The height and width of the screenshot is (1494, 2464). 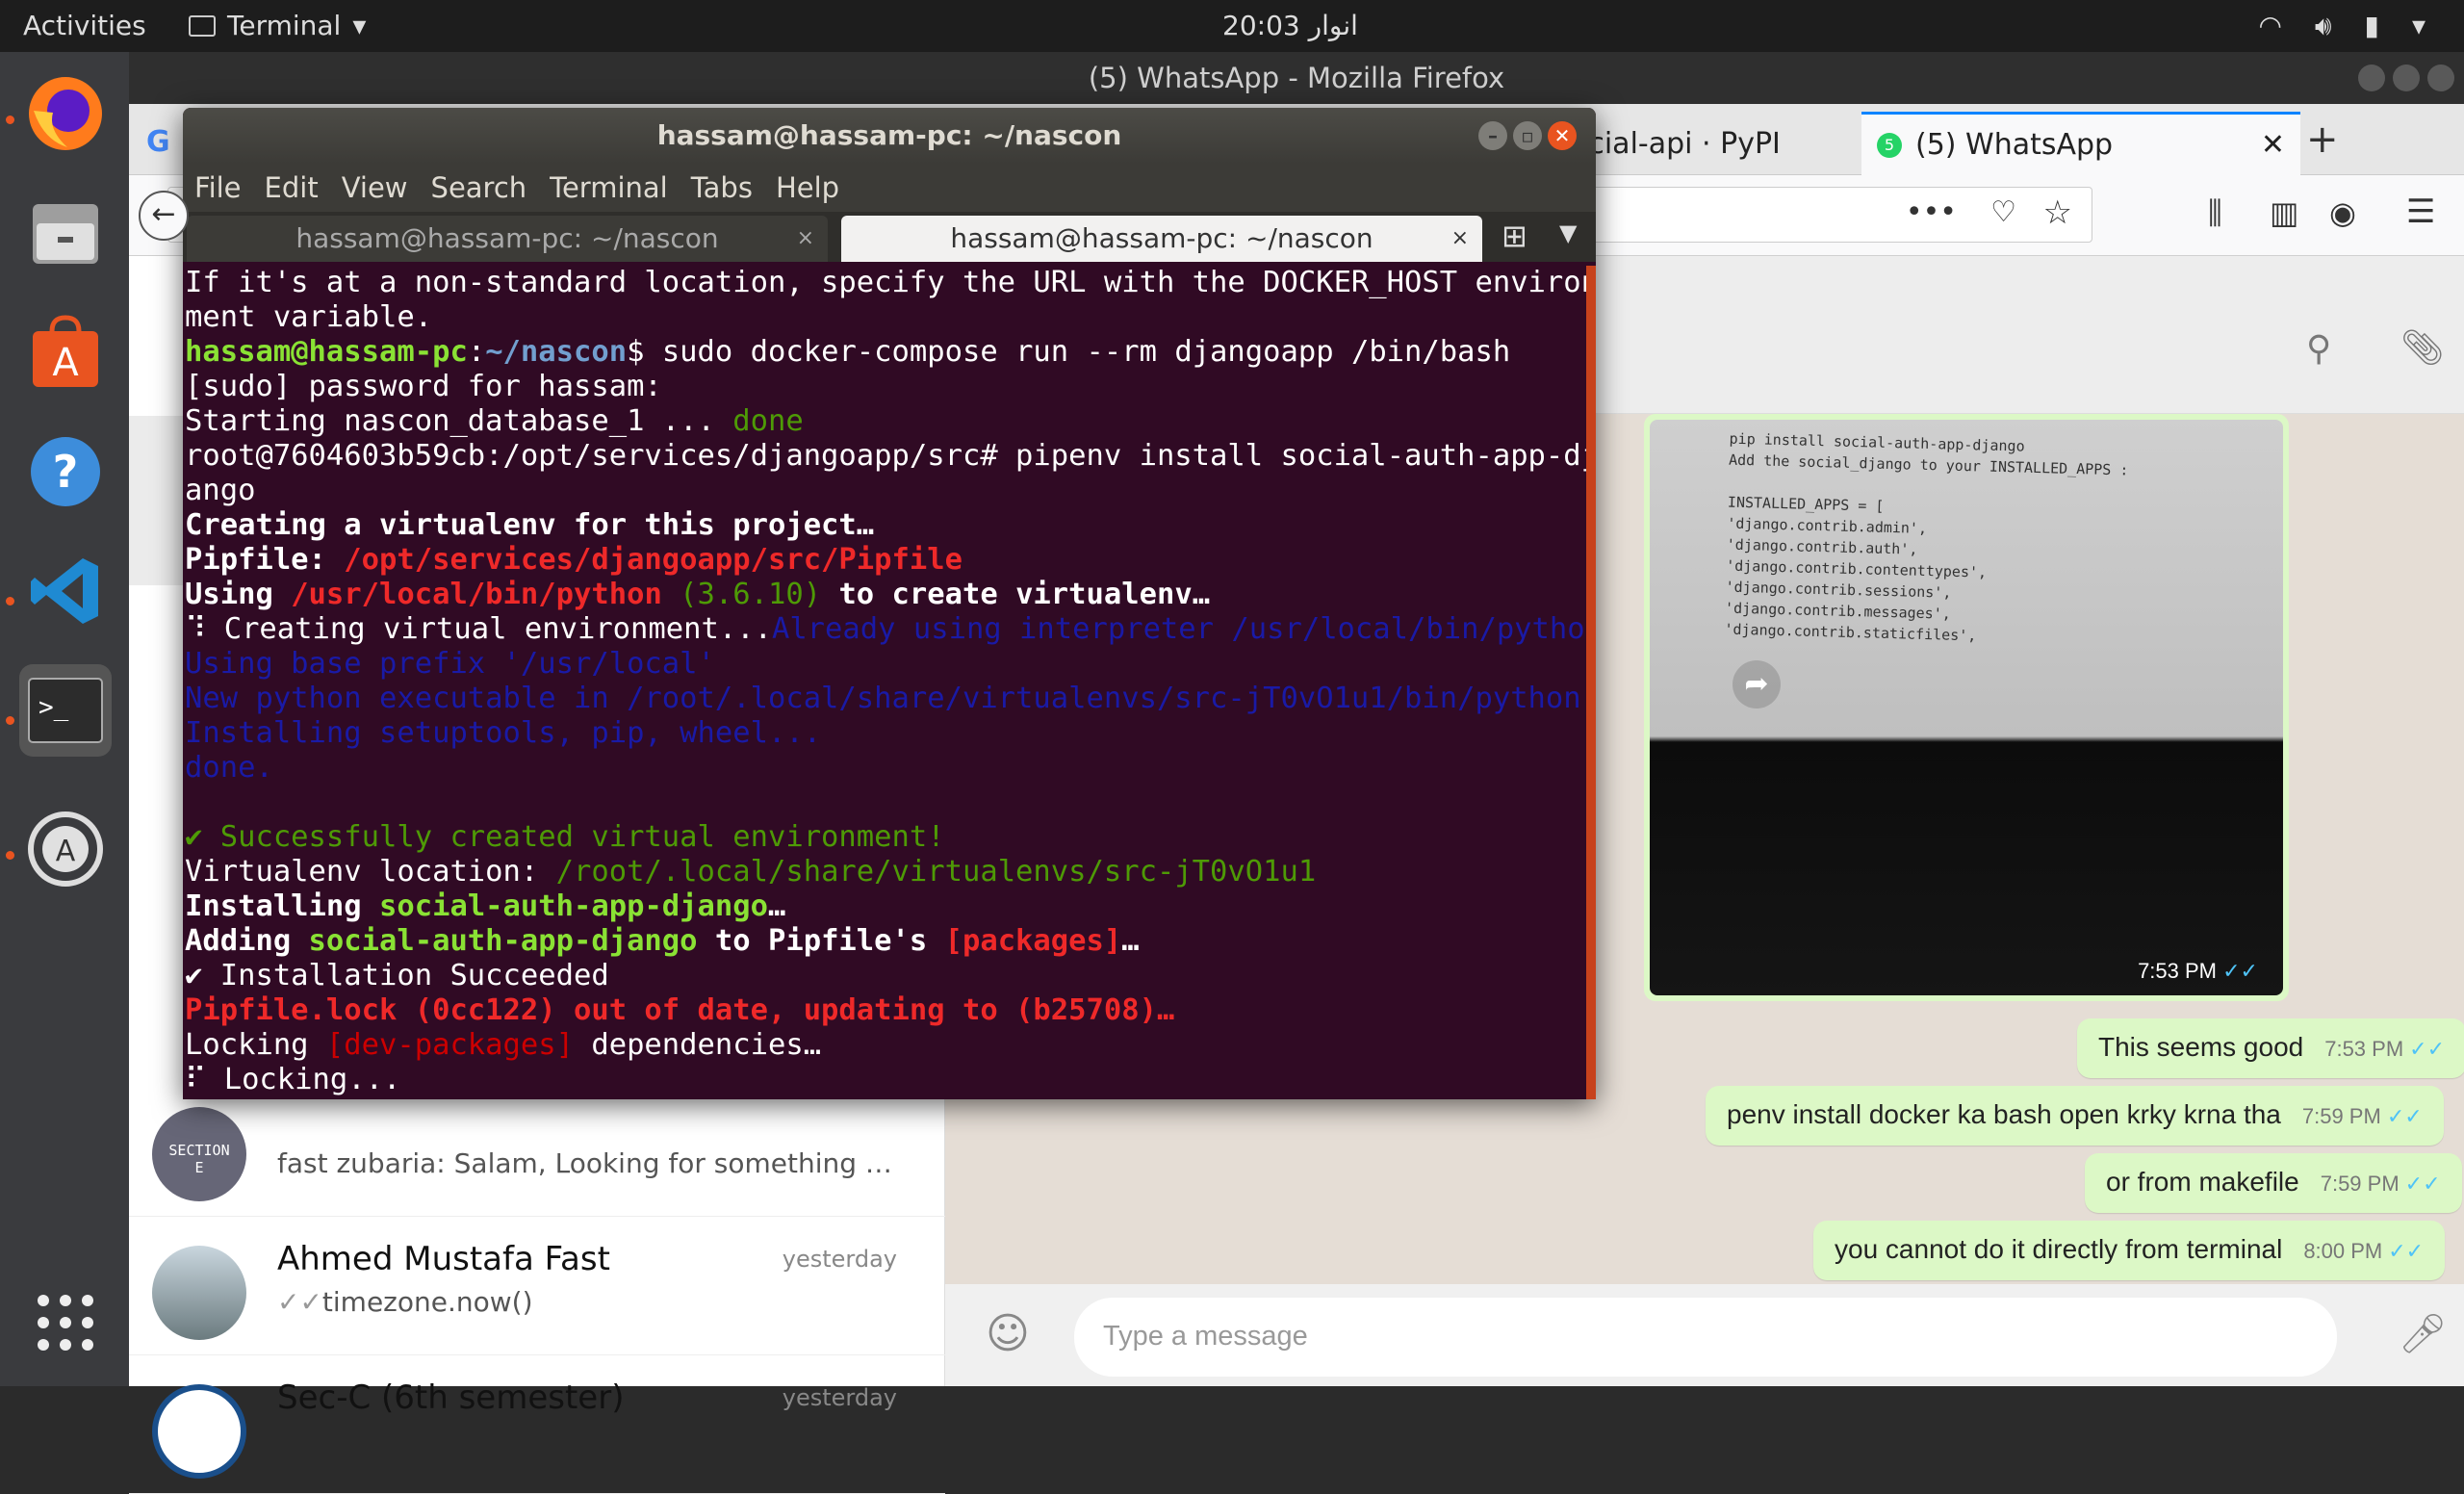 I want to click on google-icon: G, so click(x=158, y=142).